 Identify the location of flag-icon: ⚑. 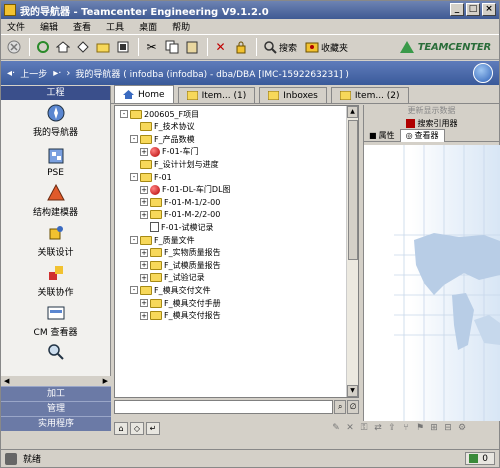
(420, 428).